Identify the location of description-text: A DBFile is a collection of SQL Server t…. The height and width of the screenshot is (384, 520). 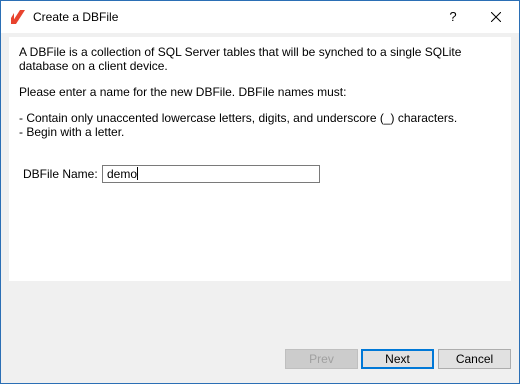
(240, 59).